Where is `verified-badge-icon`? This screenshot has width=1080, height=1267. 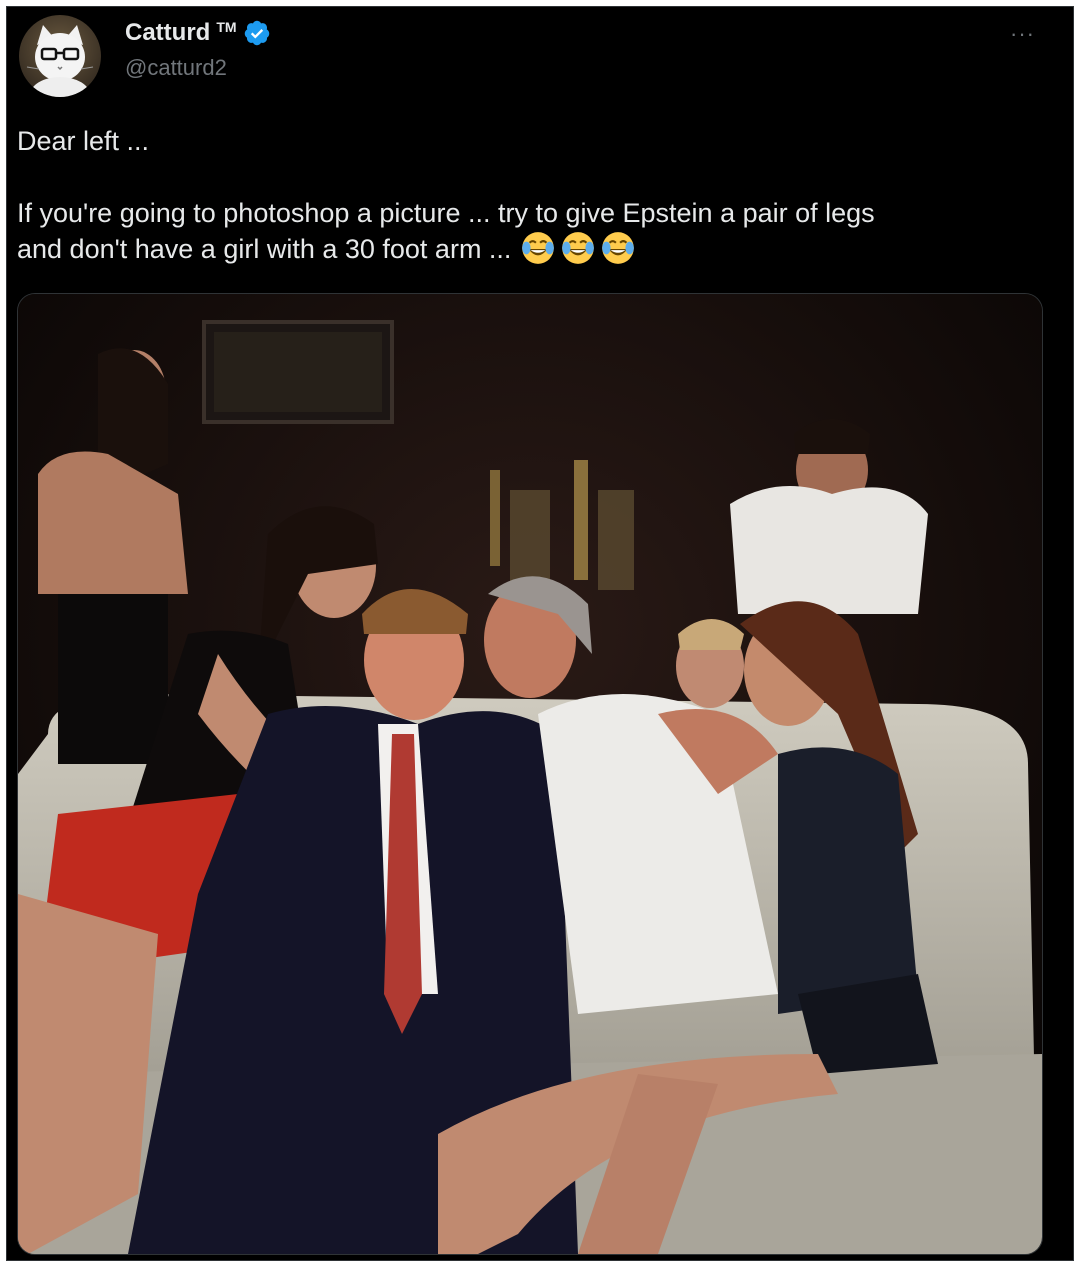
verified-badge-icon is located at coordinates (256, 33).